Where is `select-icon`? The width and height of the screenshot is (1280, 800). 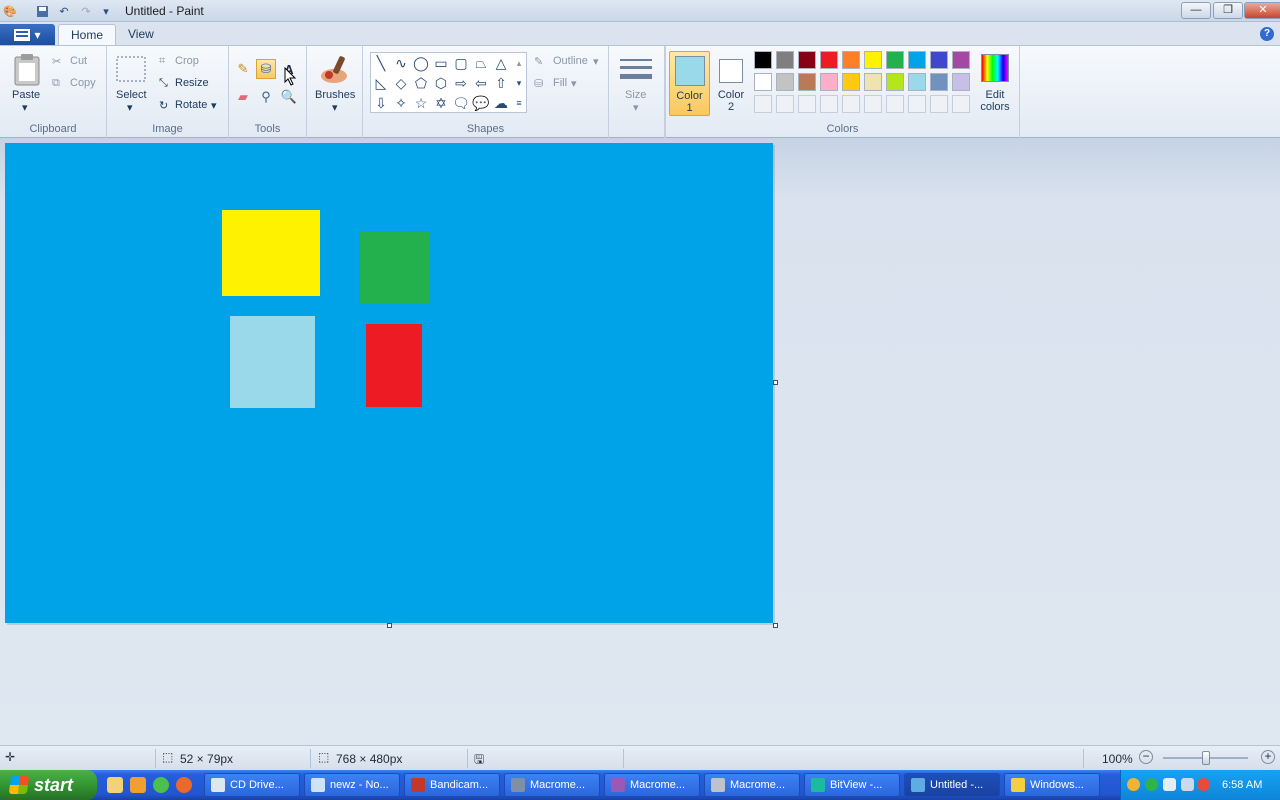 select-icon is located at coordinates (131, 69).